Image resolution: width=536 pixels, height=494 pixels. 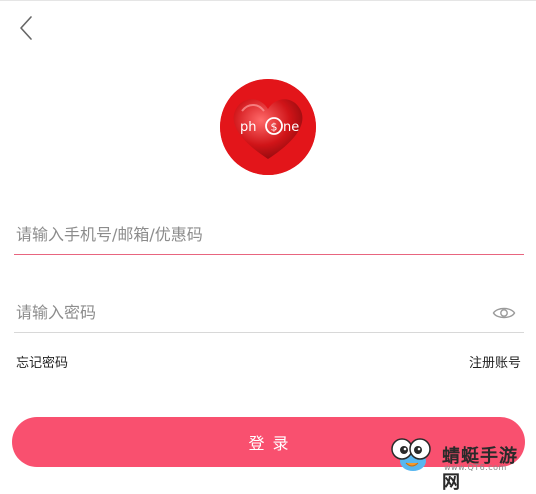 I want to click on watermark-url: www.QT6.com, so click(x=475, y=467).